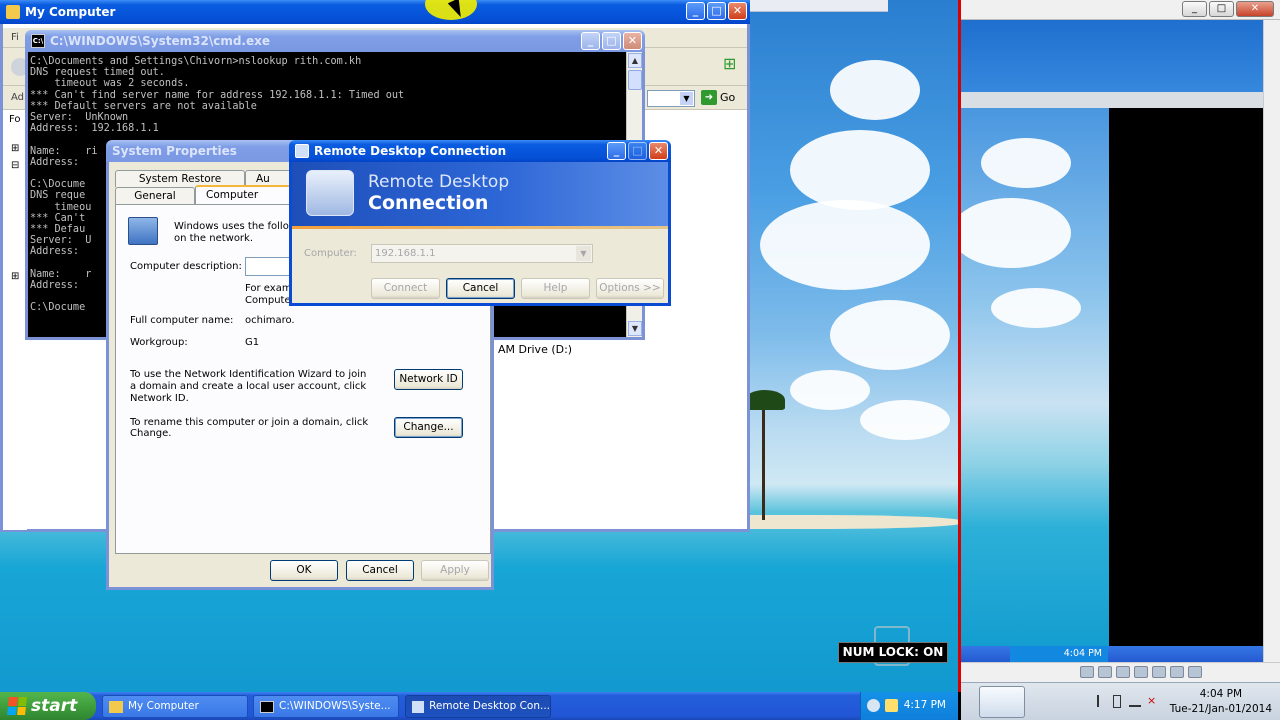  What do you see at coordinates (1117, 701) in the screenshot?
I see `battery-icon` at bounding box center [1117, 701].